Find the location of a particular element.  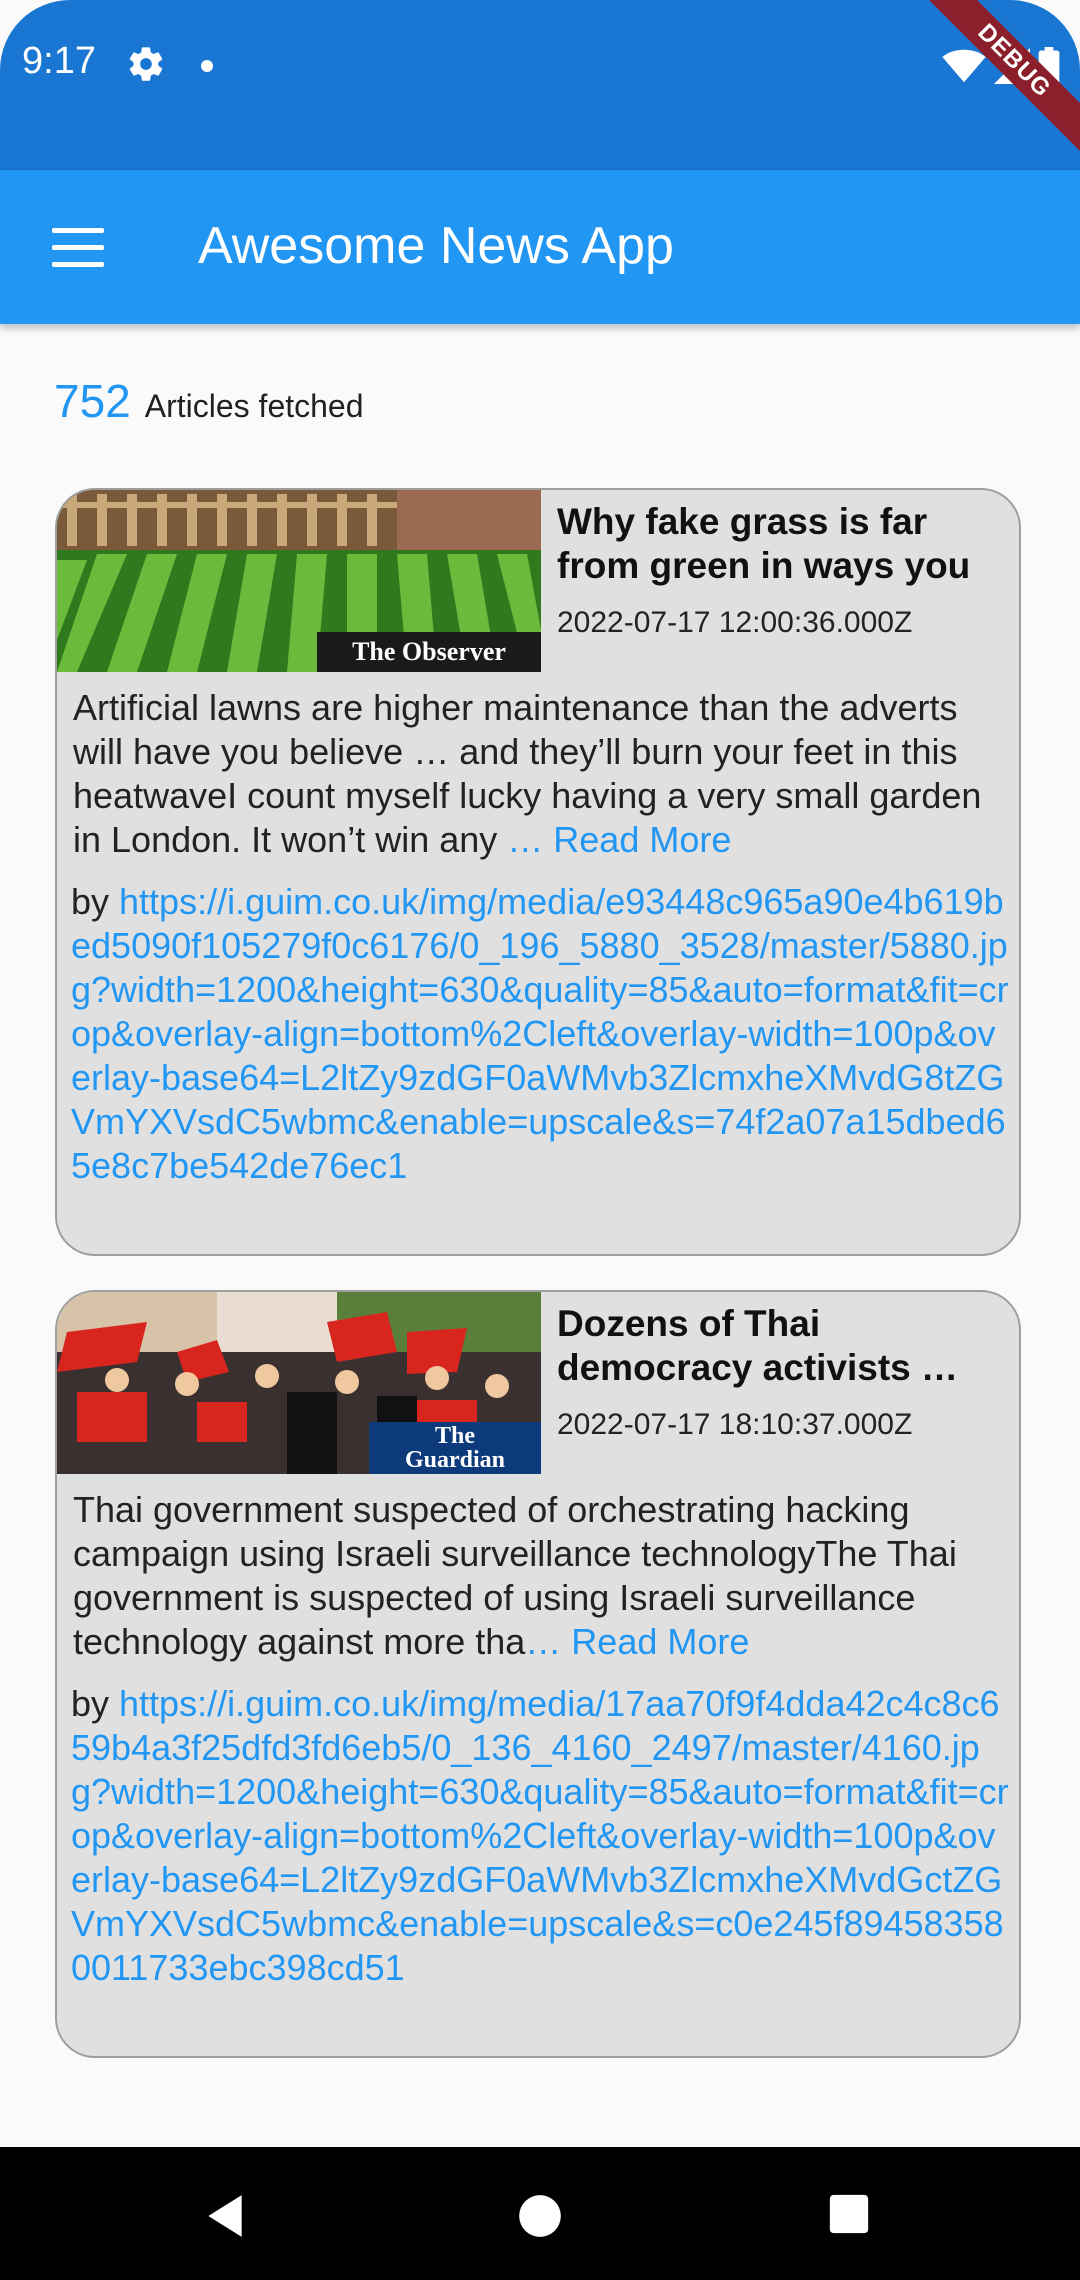

source-badge: The Guardian is located at coordinates (455, 1448).